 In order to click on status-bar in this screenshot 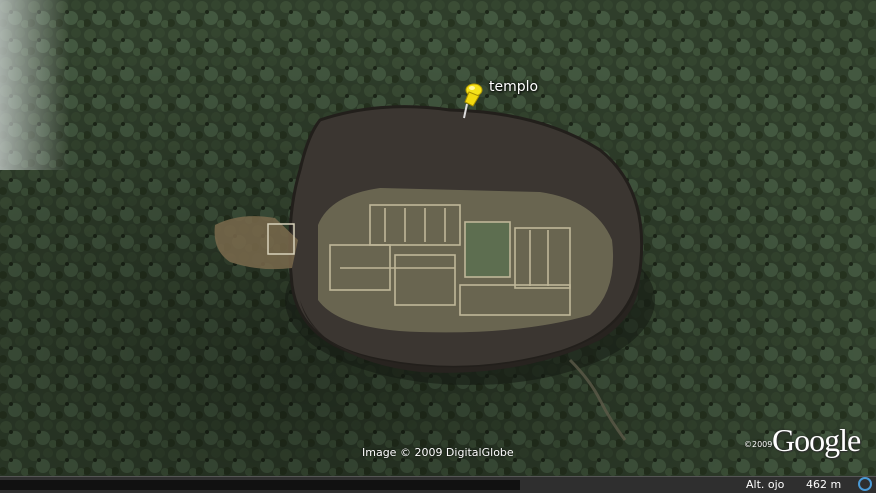, I will do `click(438, 484)`.